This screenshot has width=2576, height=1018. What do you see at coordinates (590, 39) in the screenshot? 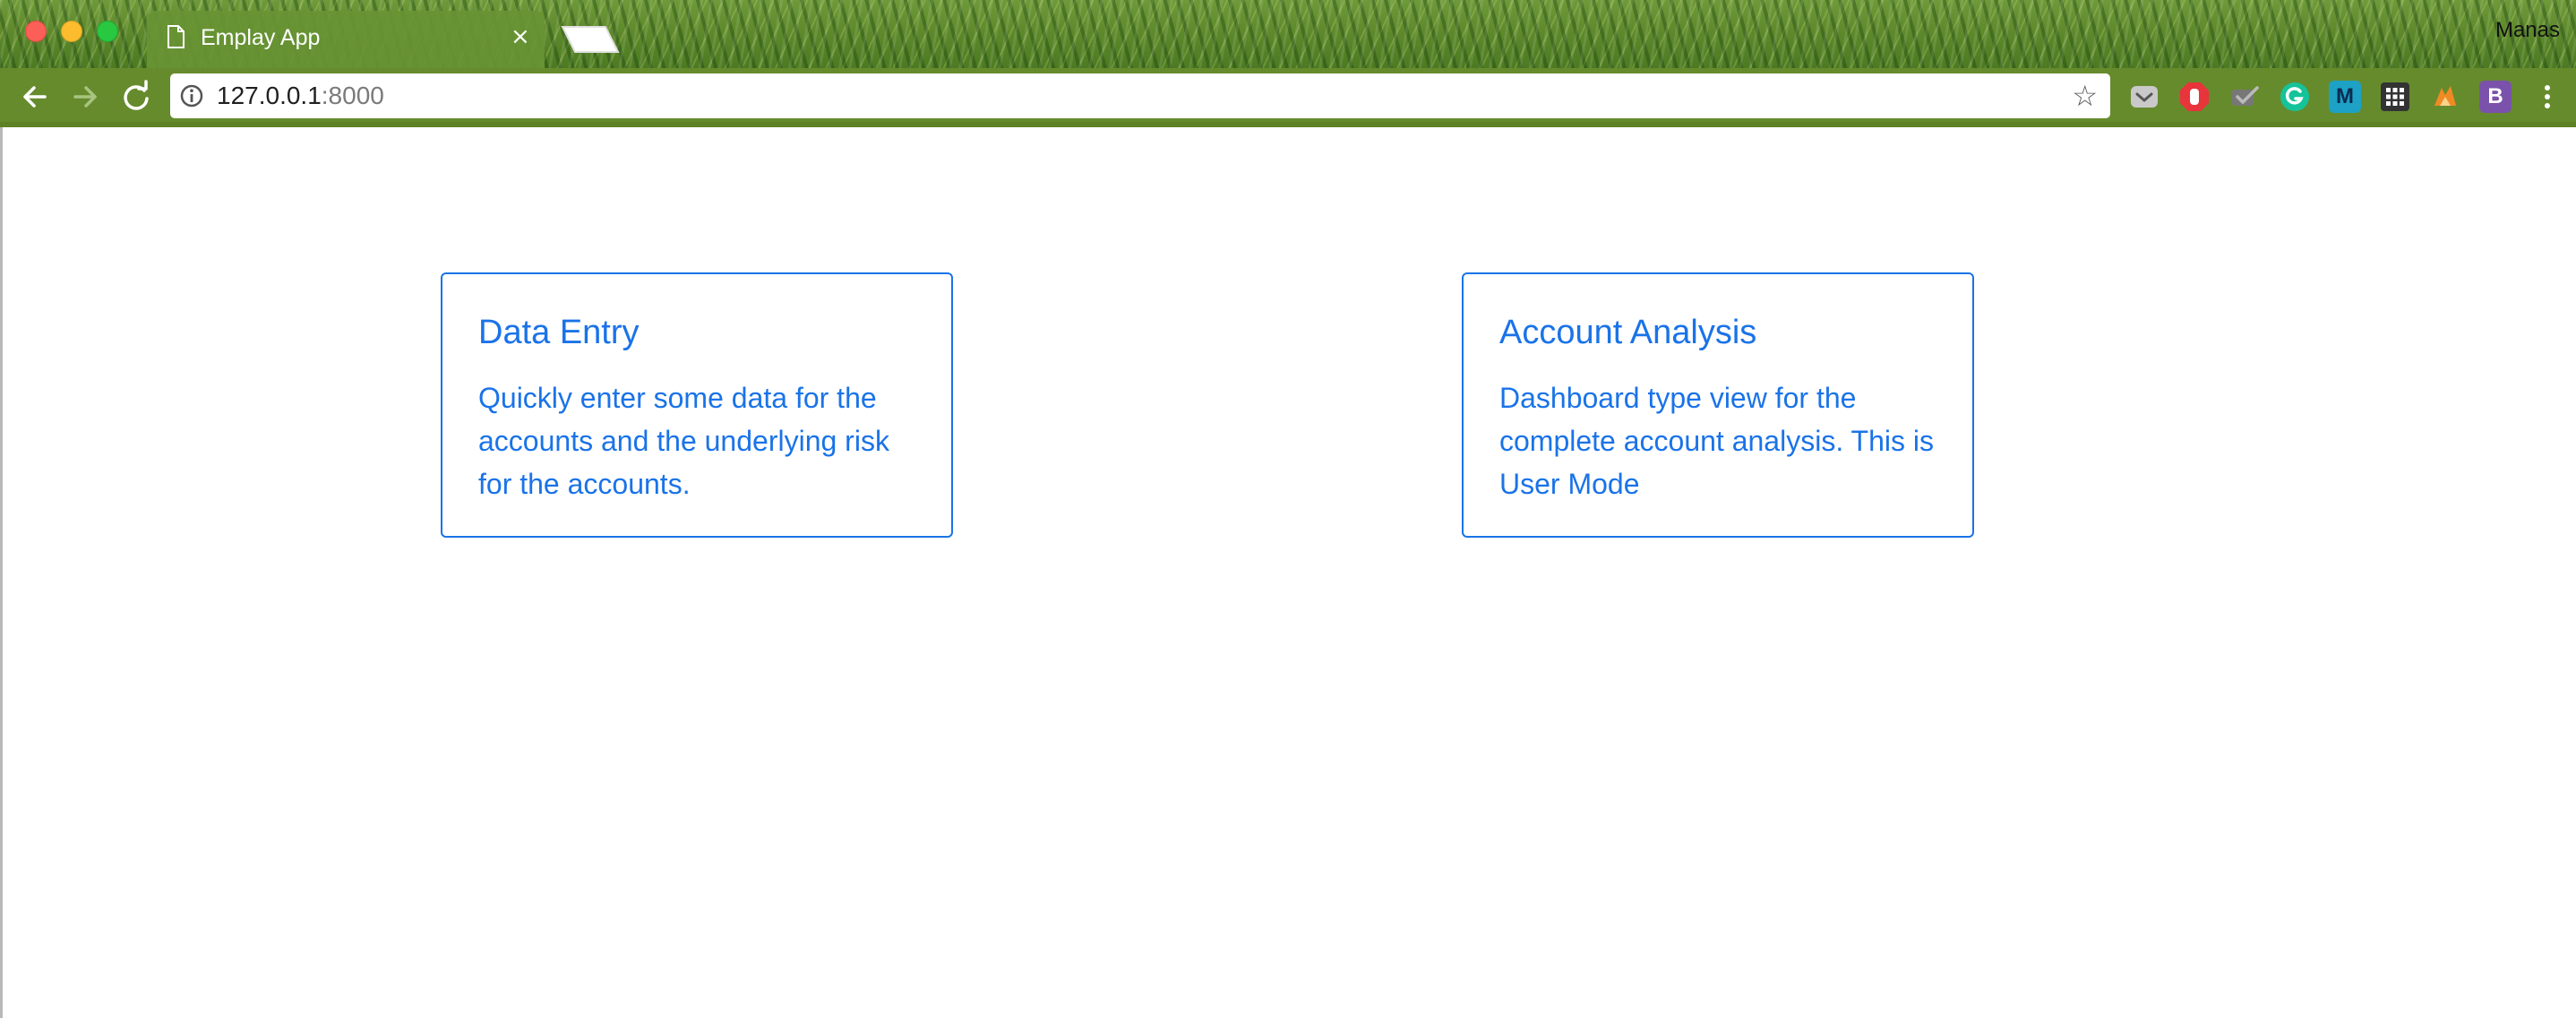
I see `new-tab-button` at bounding box center [590, 39].